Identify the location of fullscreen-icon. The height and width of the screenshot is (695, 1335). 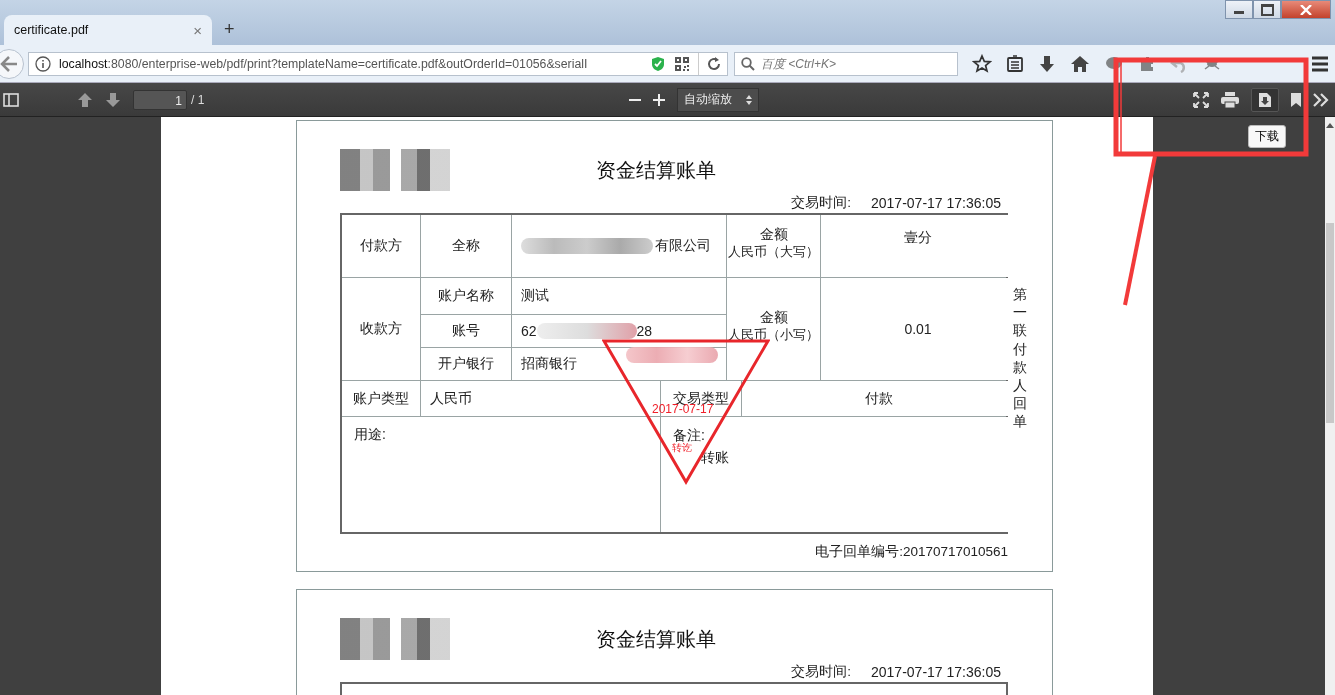
(1201, 99).